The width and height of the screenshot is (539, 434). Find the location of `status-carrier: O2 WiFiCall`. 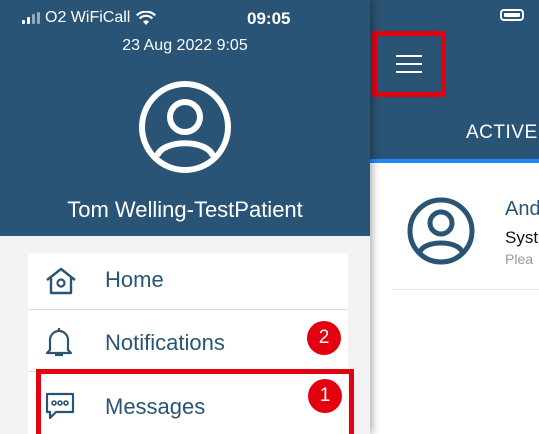

status-carrier: O2 WiFiCall is located at coordinates (89, 18).